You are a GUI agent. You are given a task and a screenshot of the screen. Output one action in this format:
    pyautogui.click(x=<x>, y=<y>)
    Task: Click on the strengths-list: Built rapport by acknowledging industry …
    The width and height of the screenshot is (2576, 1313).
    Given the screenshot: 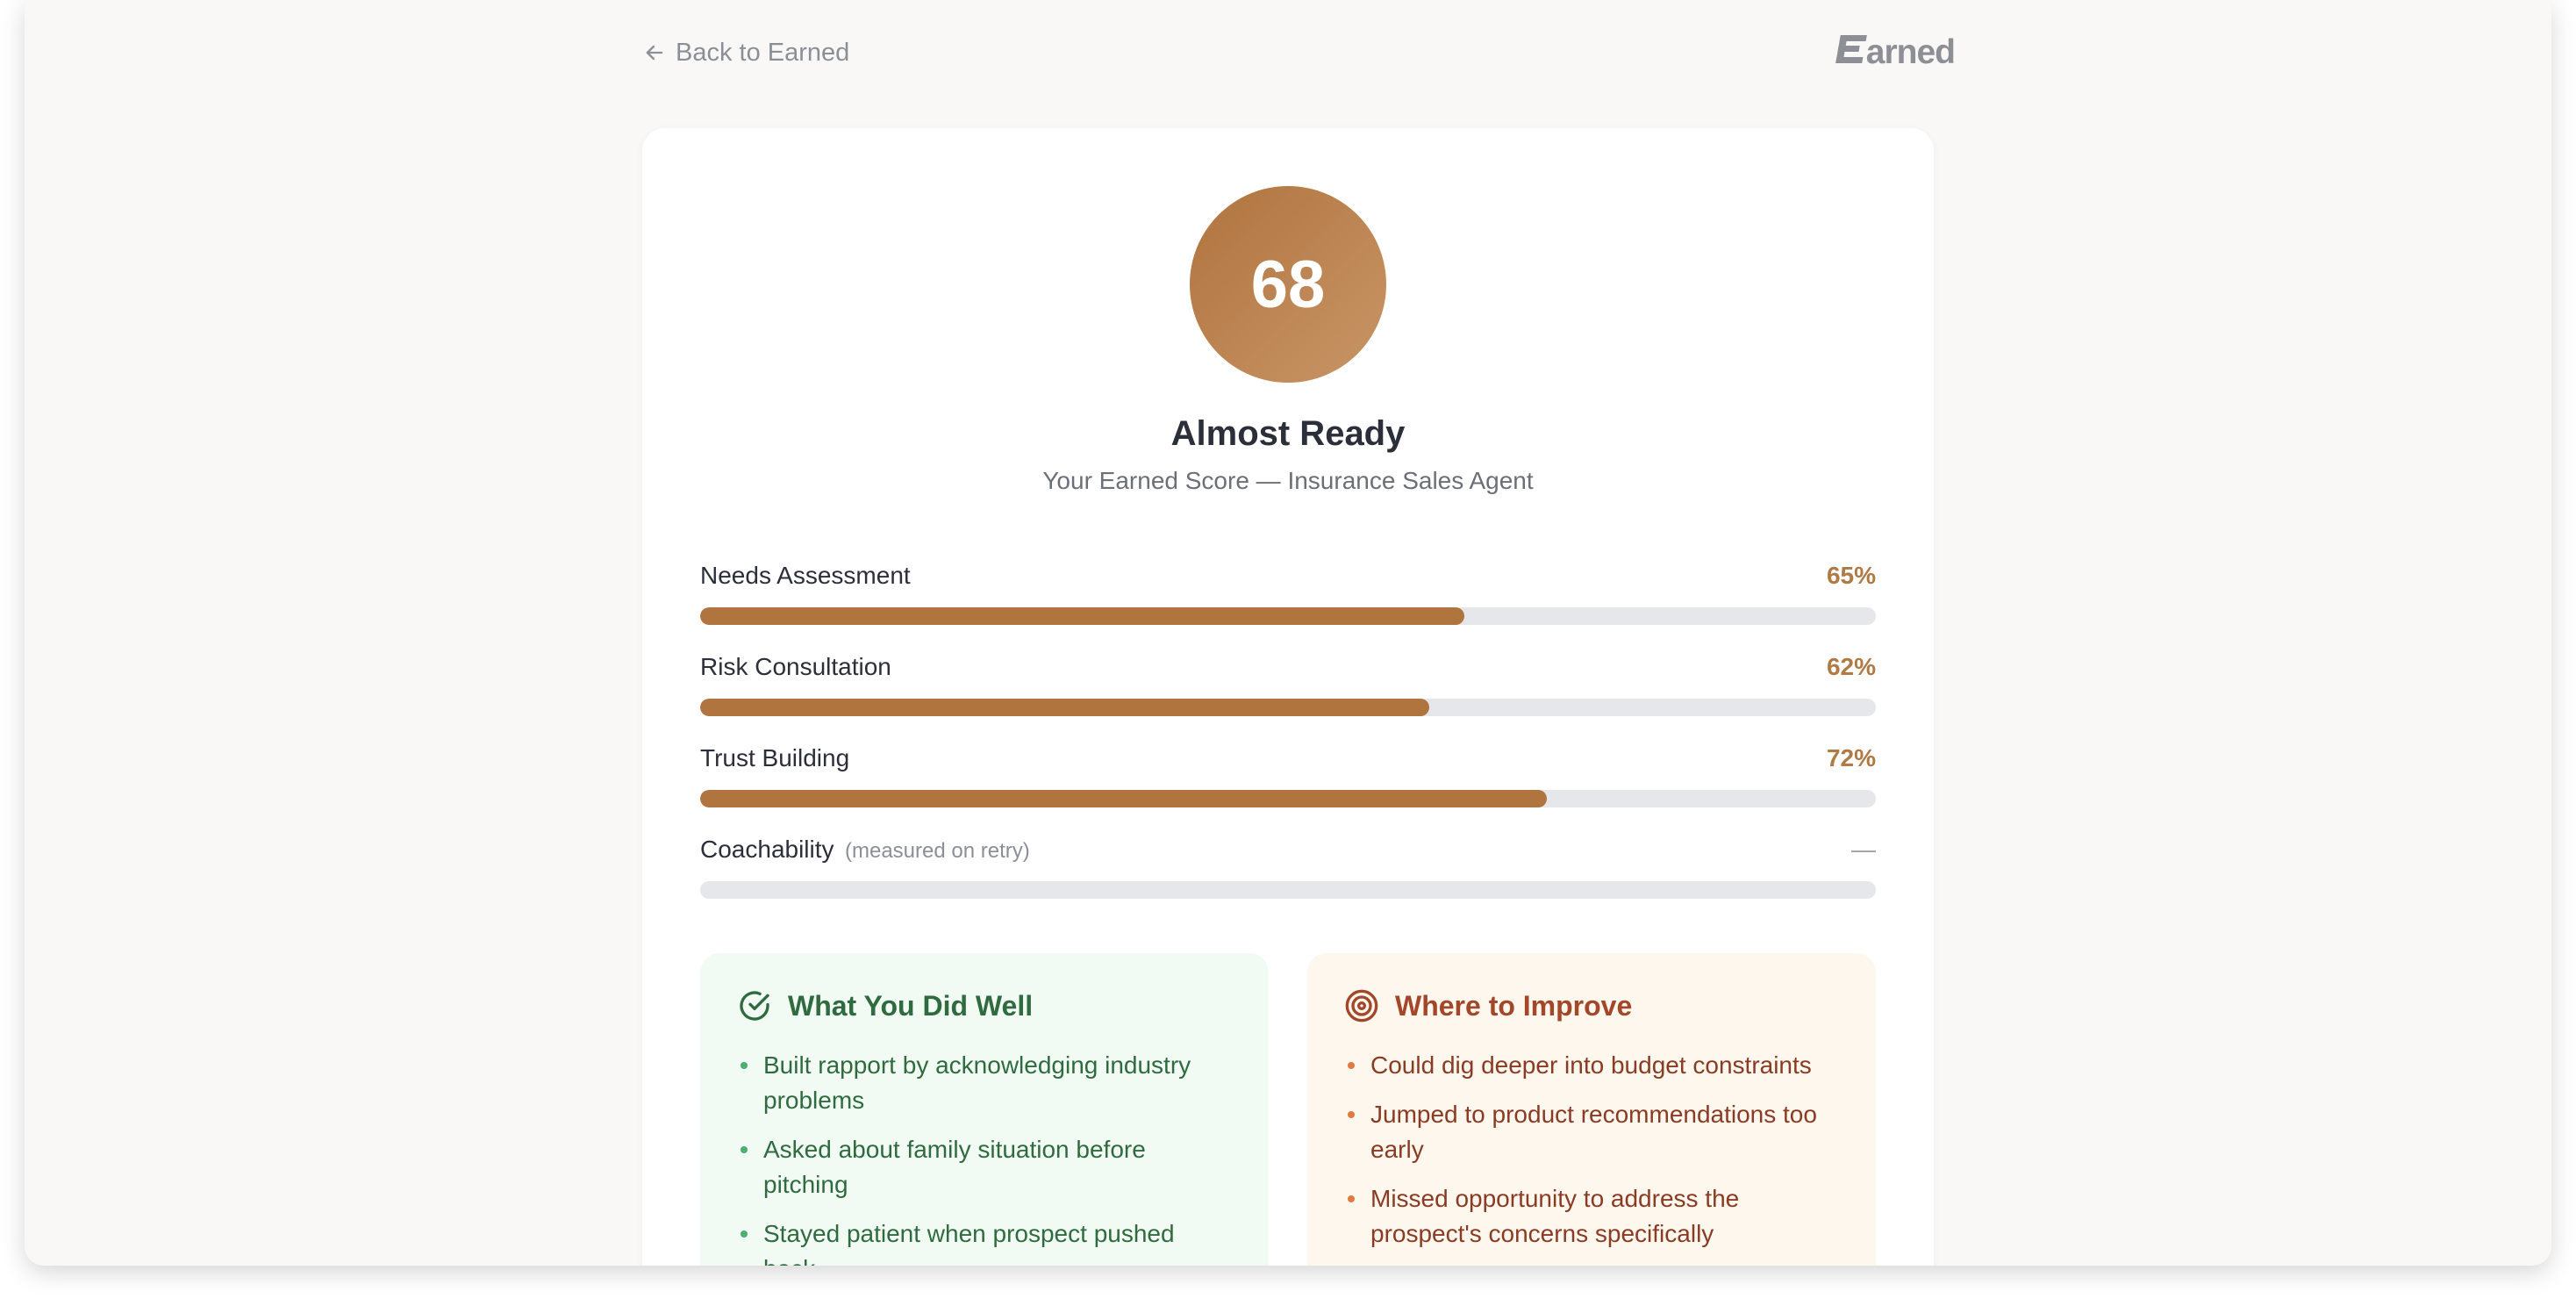 What is the action you would take?
    pyautogui.click(x=984, y=1157)
    